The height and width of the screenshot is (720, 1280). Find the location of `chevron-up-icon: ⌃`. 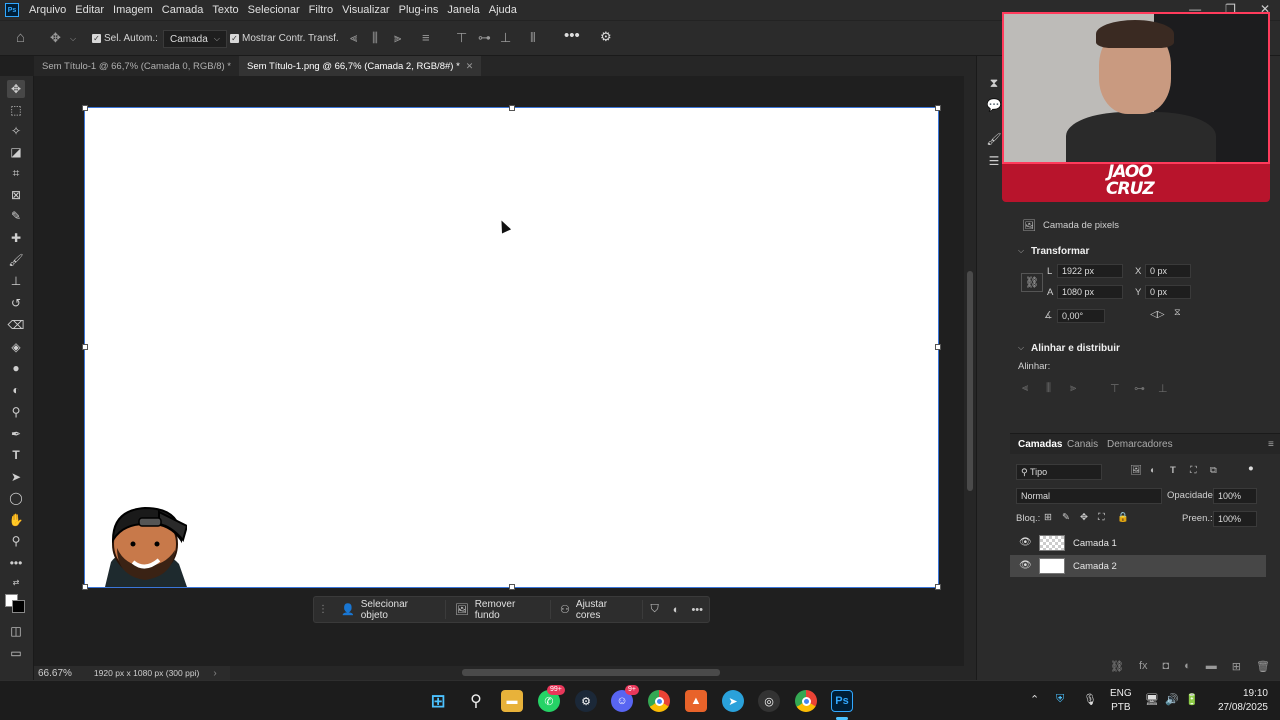

chevron-up-icon: ⌃ is located at coordinates (1034, 699).